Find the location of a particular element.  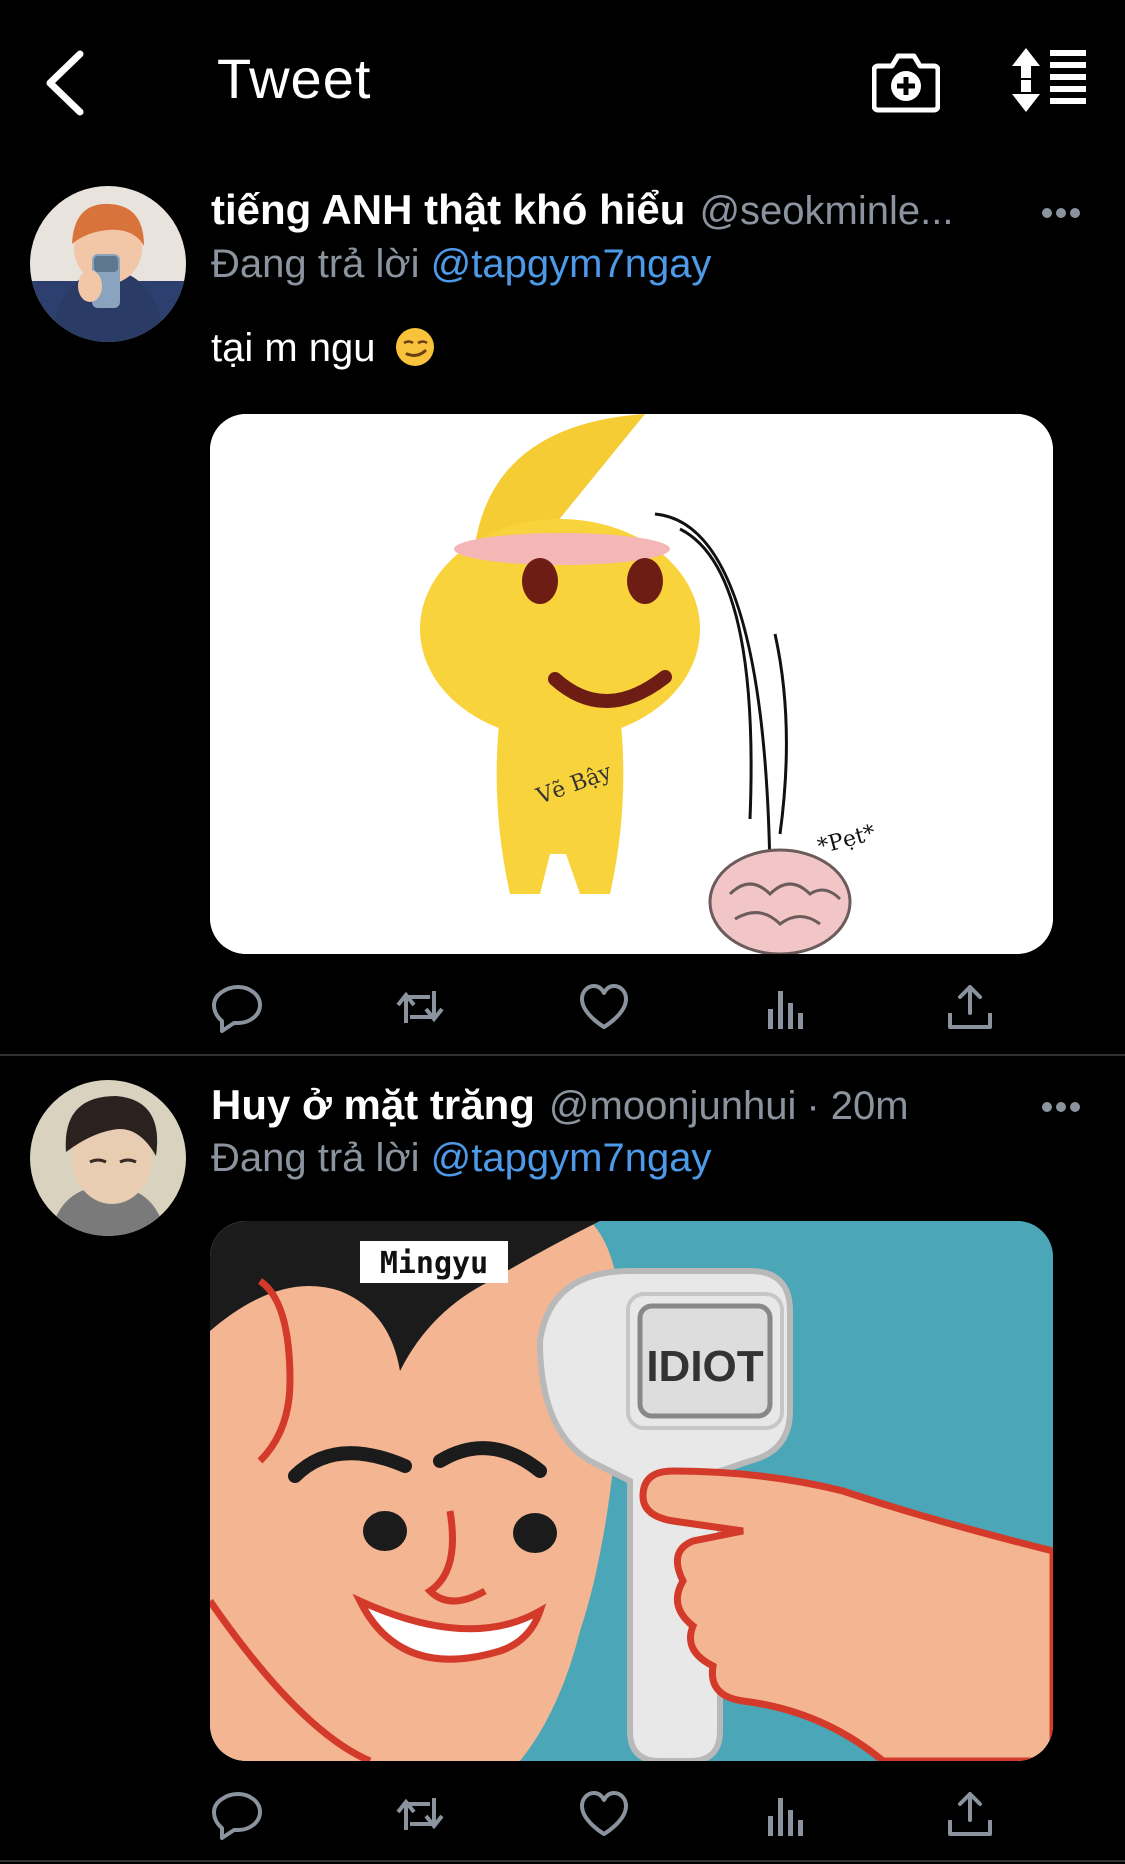

tweet-header: Huy ở mặt trăng @moonjunhui · 20m is located at coordinates (658, 1111).